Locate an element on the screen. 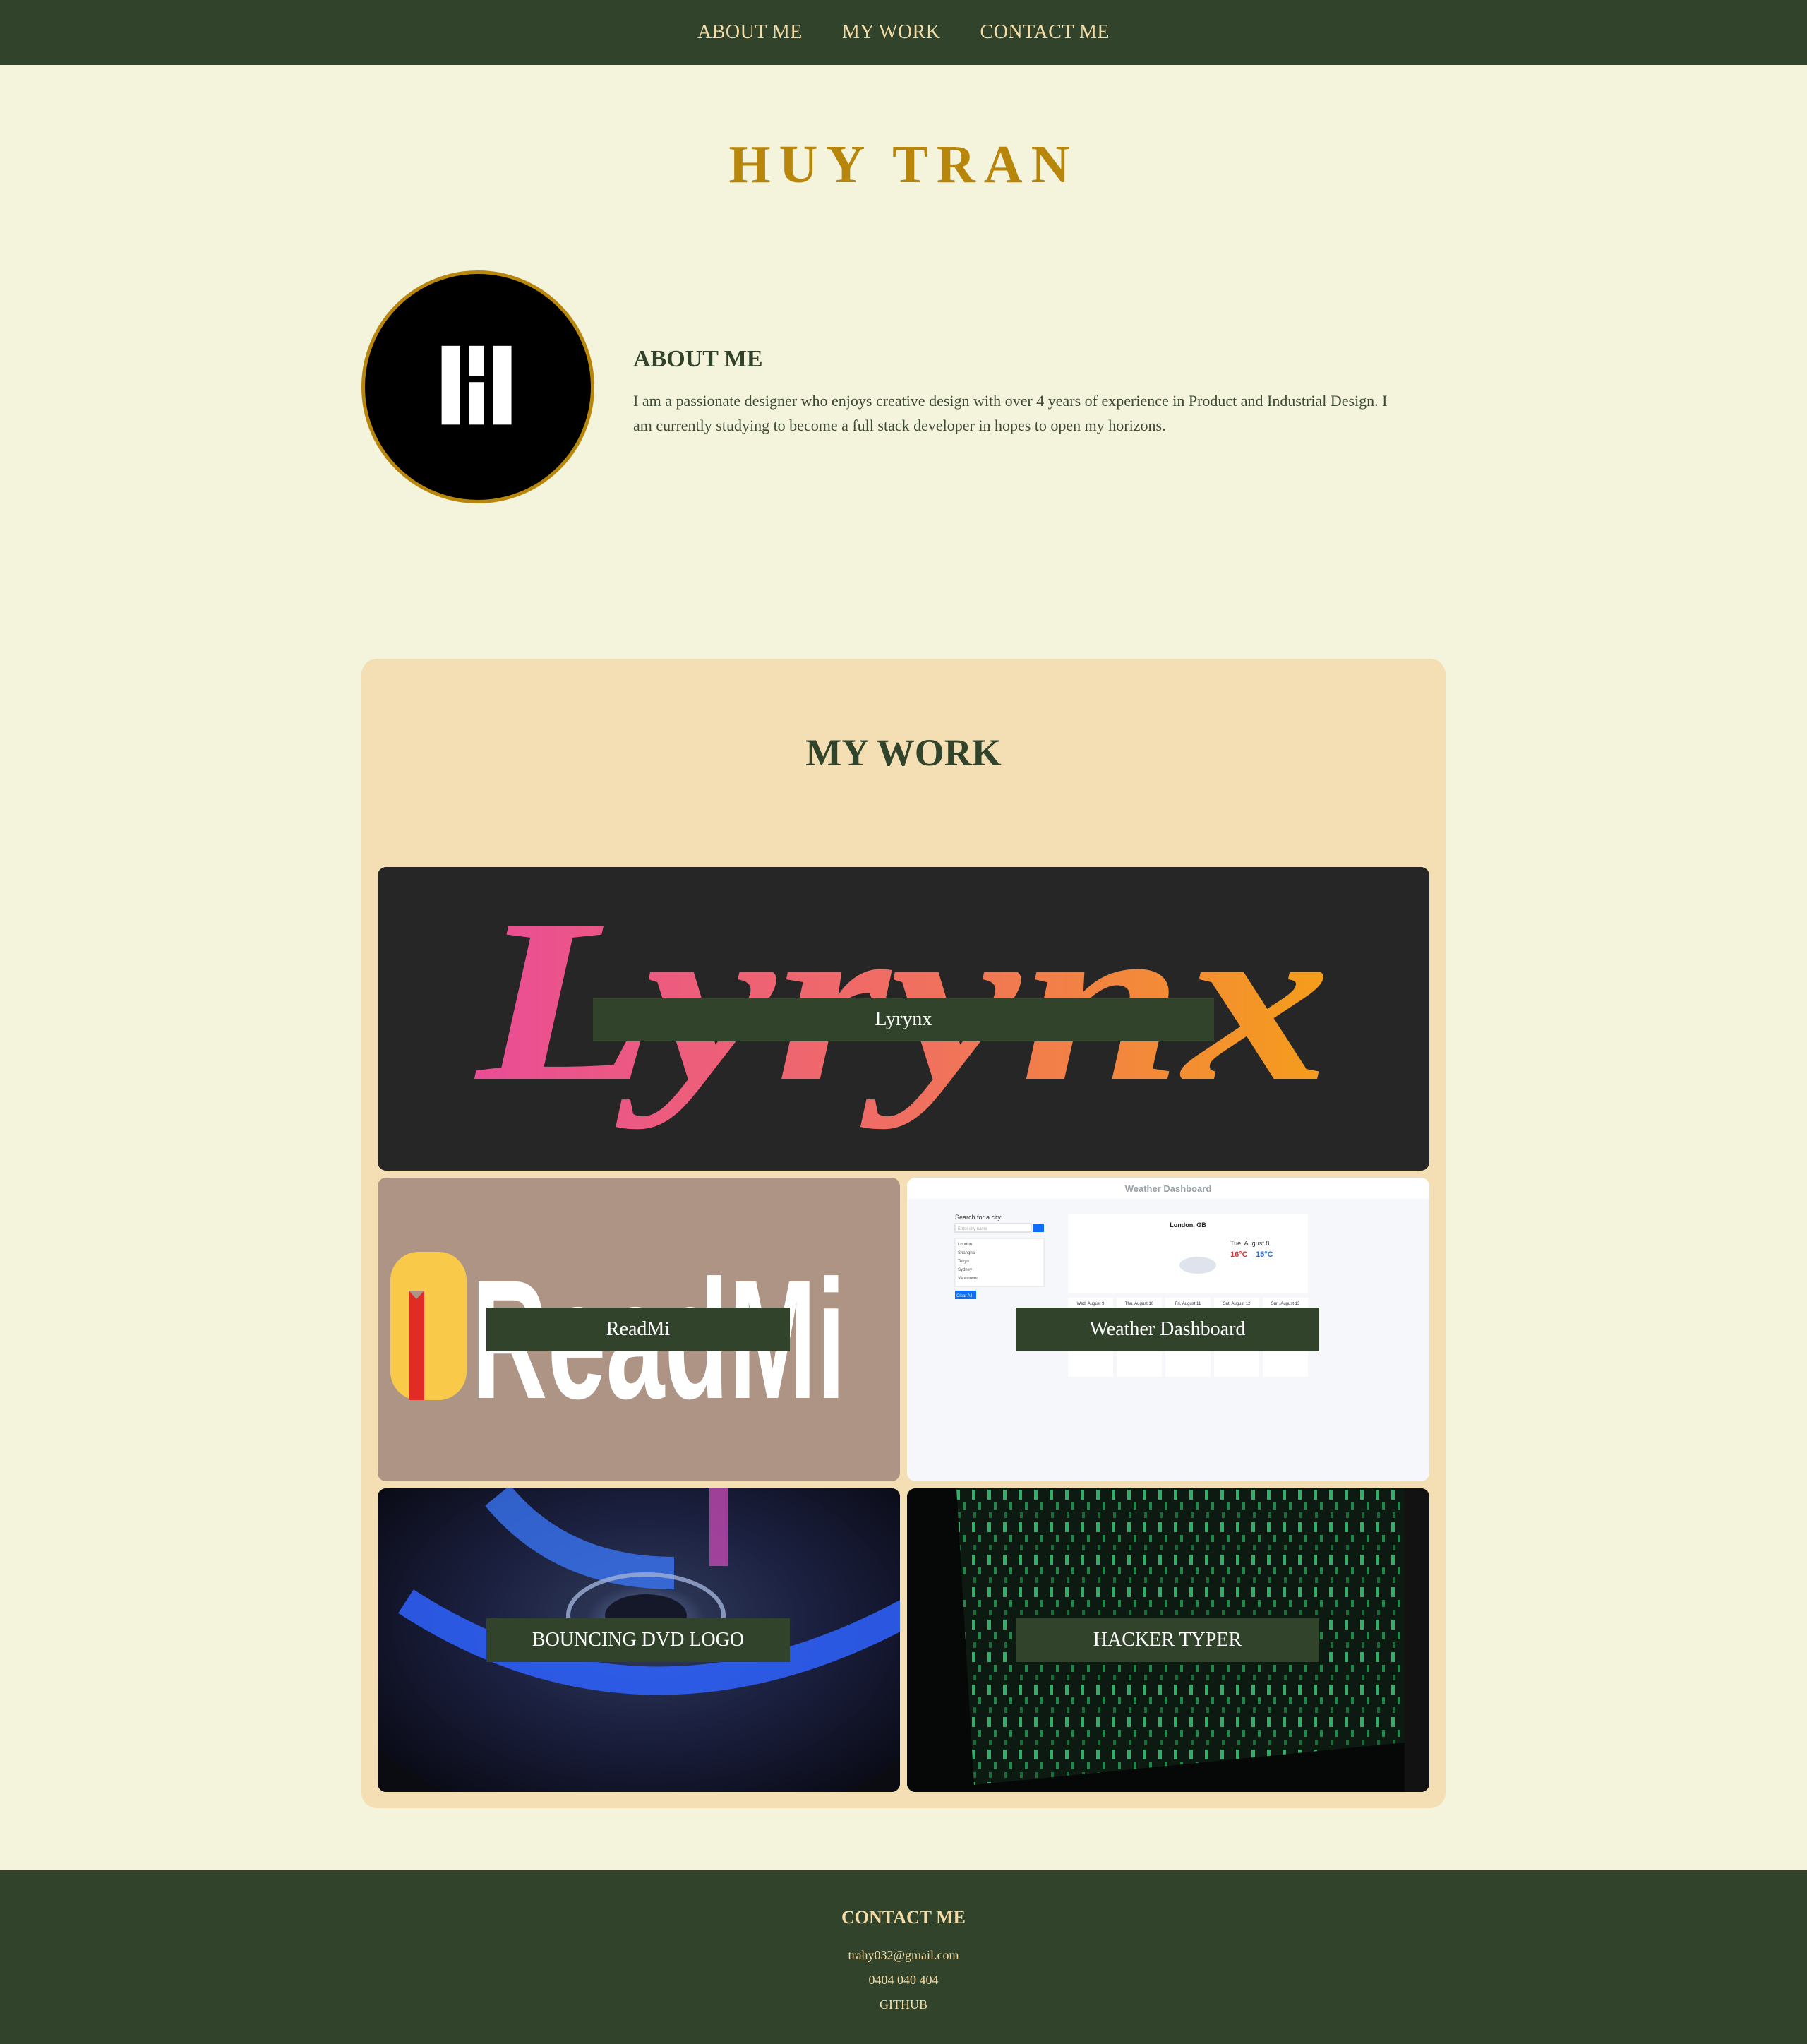 This screenshot has height=2044, width=1807. avatar is located at coordinates (477, 386).